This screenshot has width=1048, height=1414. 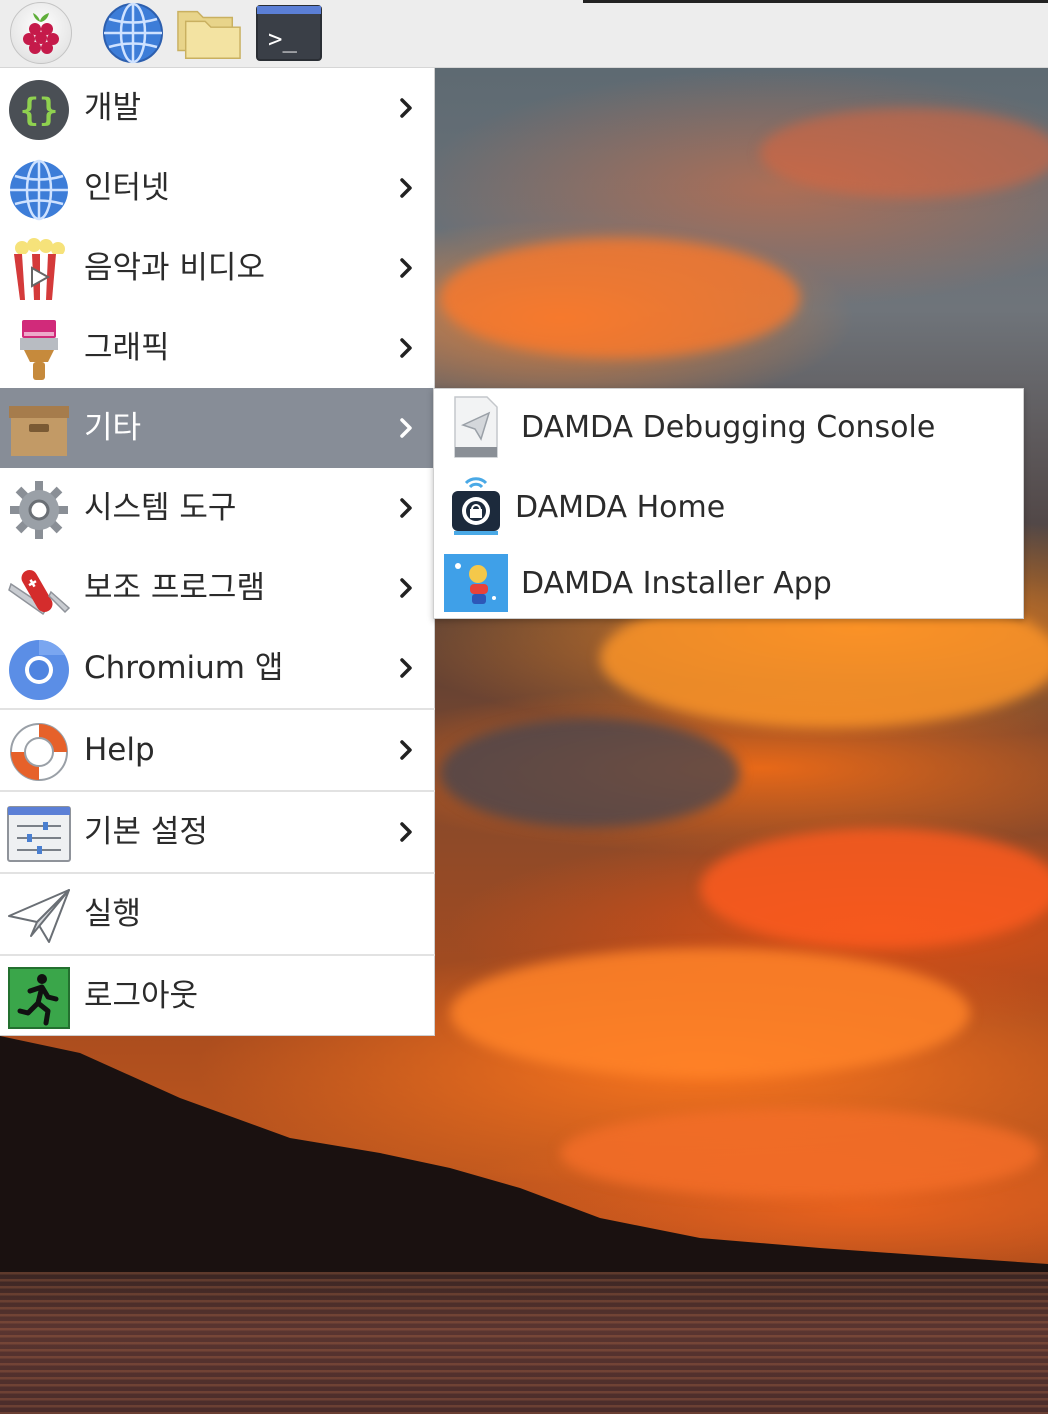 I want to click on submenu-item-label: DAMDA Home, so click(x=620, y=507).